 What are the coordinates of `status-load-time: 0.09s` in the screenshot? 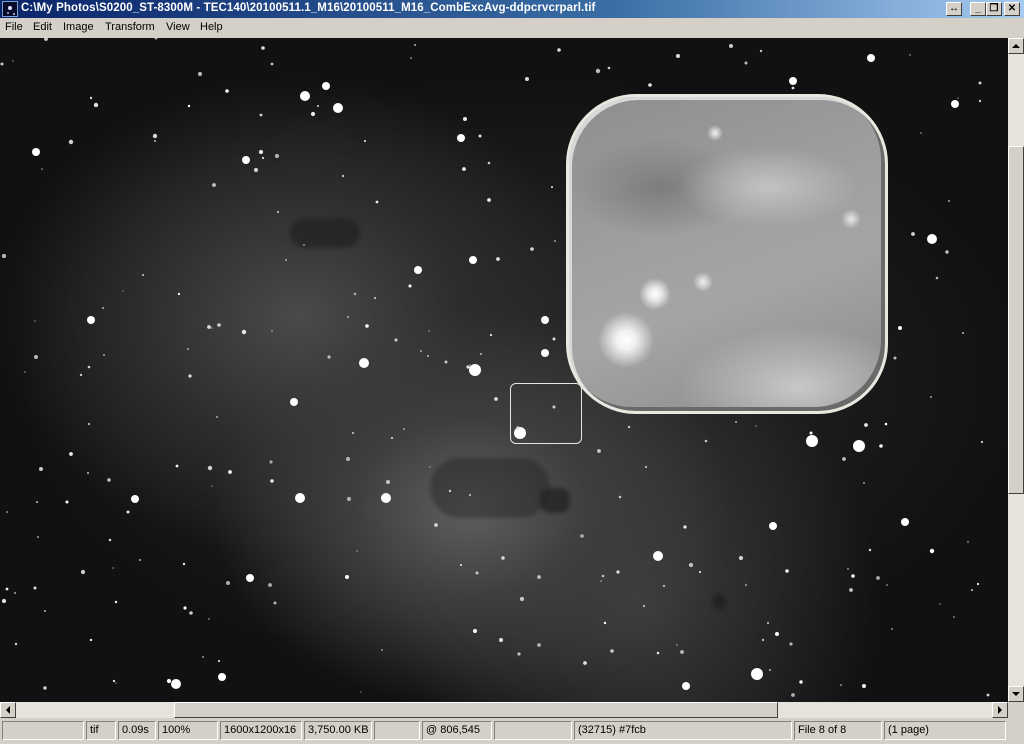 It's located at (137, 730).